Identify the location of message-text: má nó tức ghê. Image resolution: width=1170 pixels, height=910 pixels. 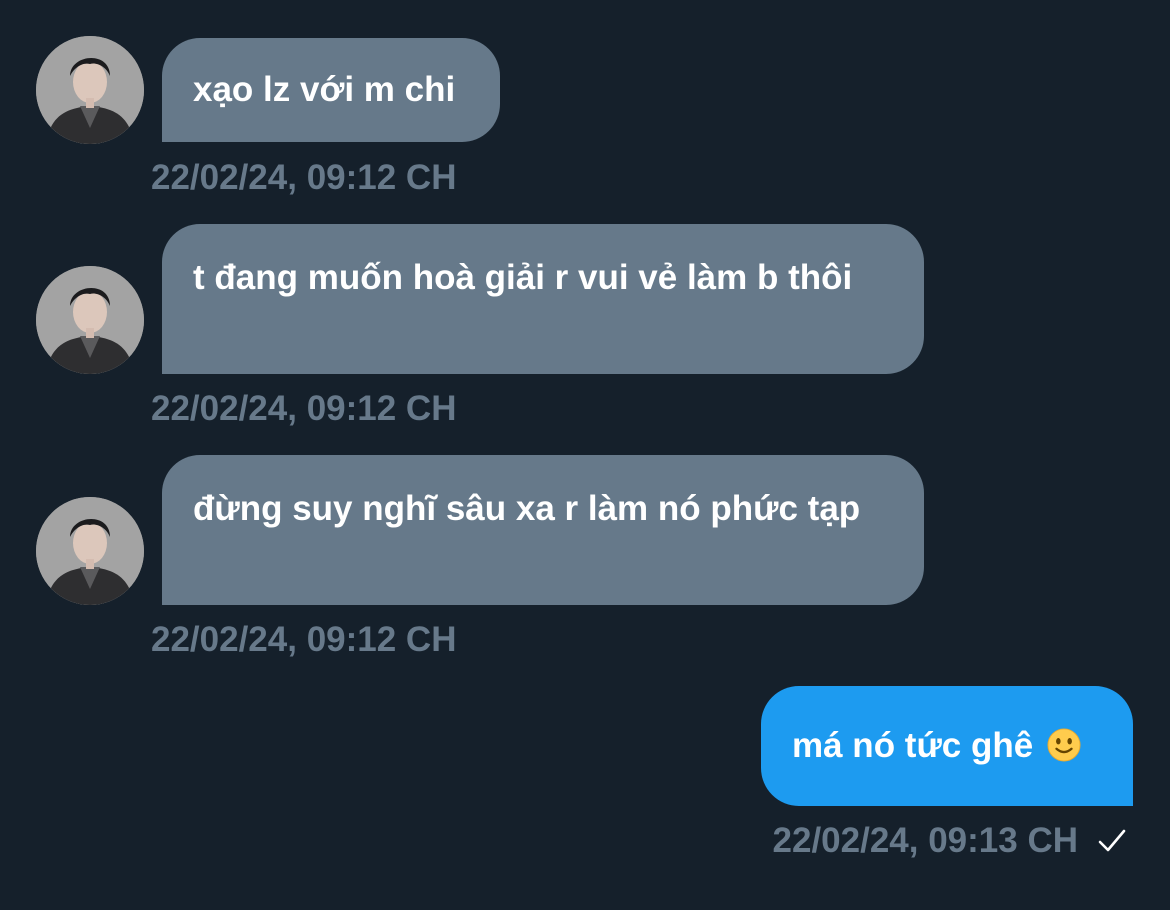
(913, 745).